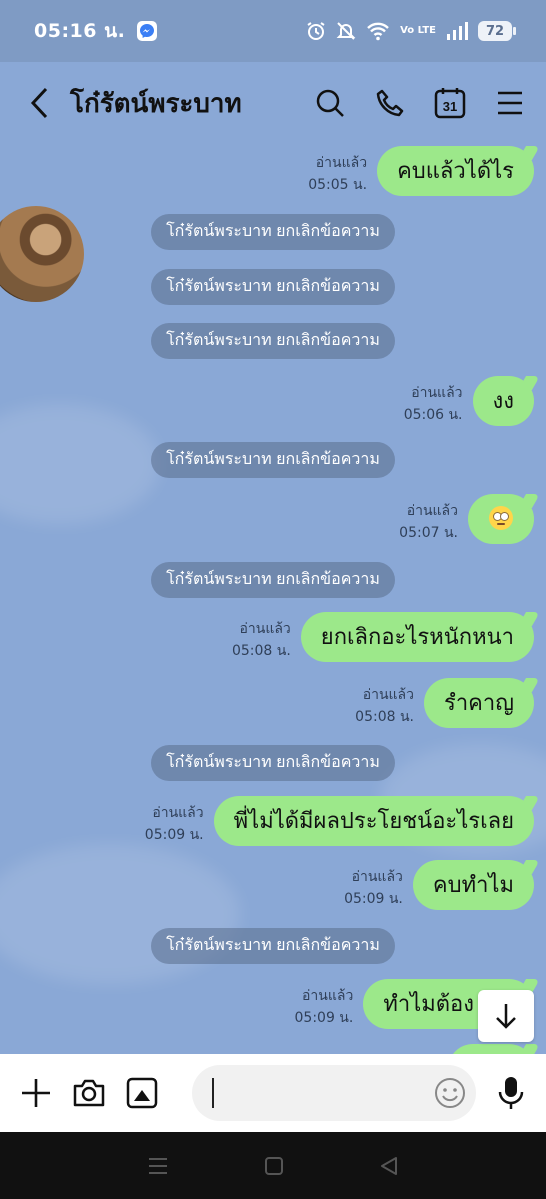  What do you see at coordinates (497, 31) in the screenshot?
I see `battery-indicator: 72` at bounding box center [497, 31].